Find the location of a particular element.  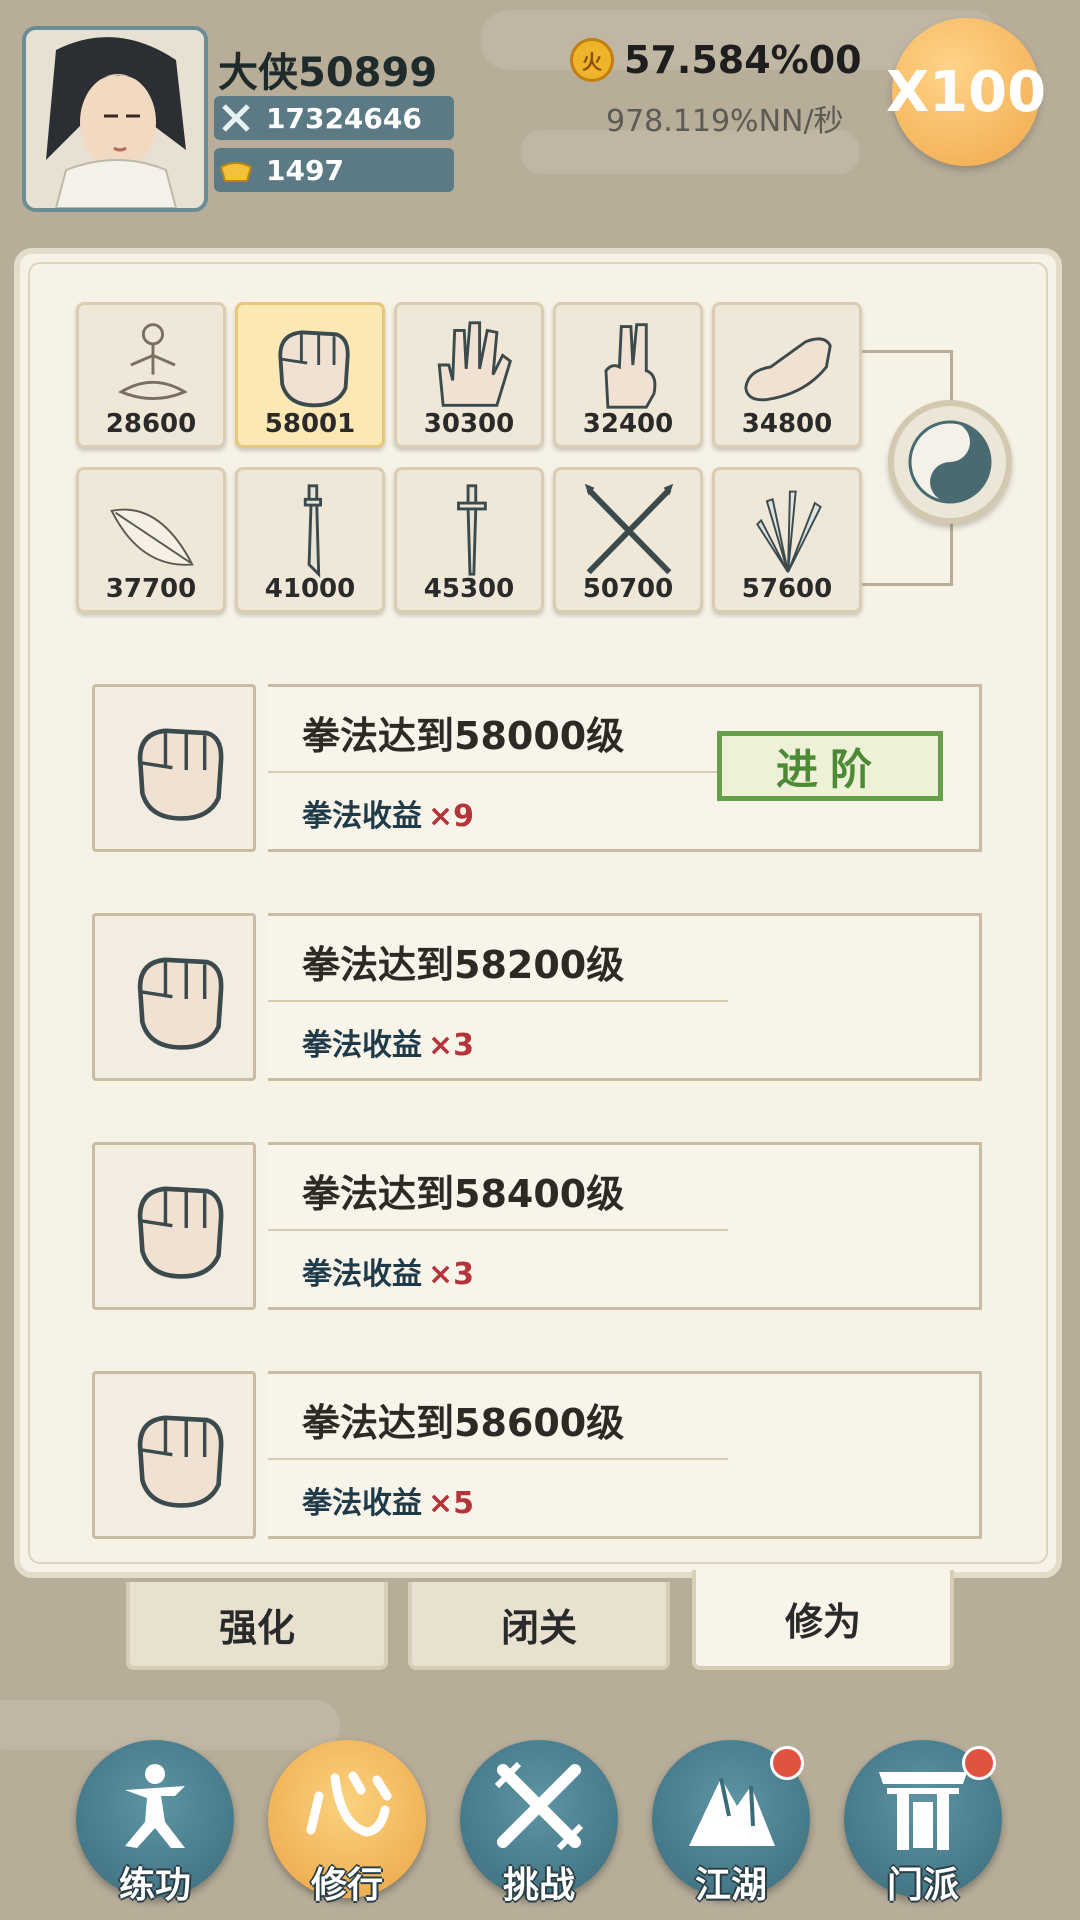

gold-value: 57.584%00 is located at coordinates (743, 60).